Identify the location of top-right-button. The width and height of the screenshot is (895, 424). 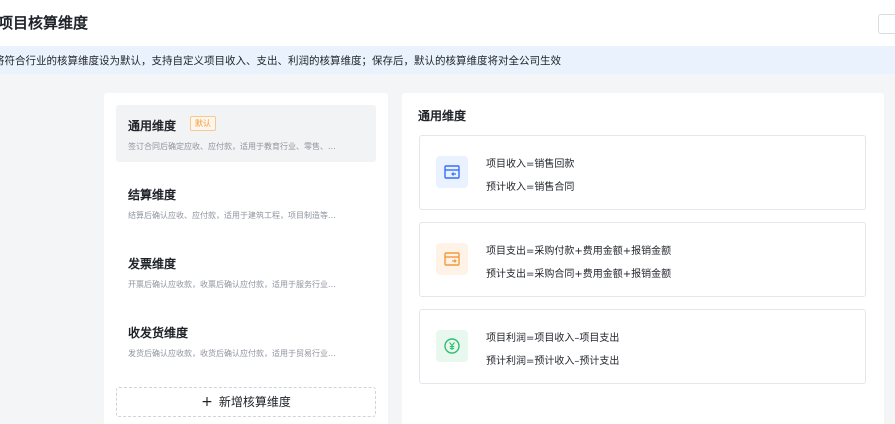
(886, 24).